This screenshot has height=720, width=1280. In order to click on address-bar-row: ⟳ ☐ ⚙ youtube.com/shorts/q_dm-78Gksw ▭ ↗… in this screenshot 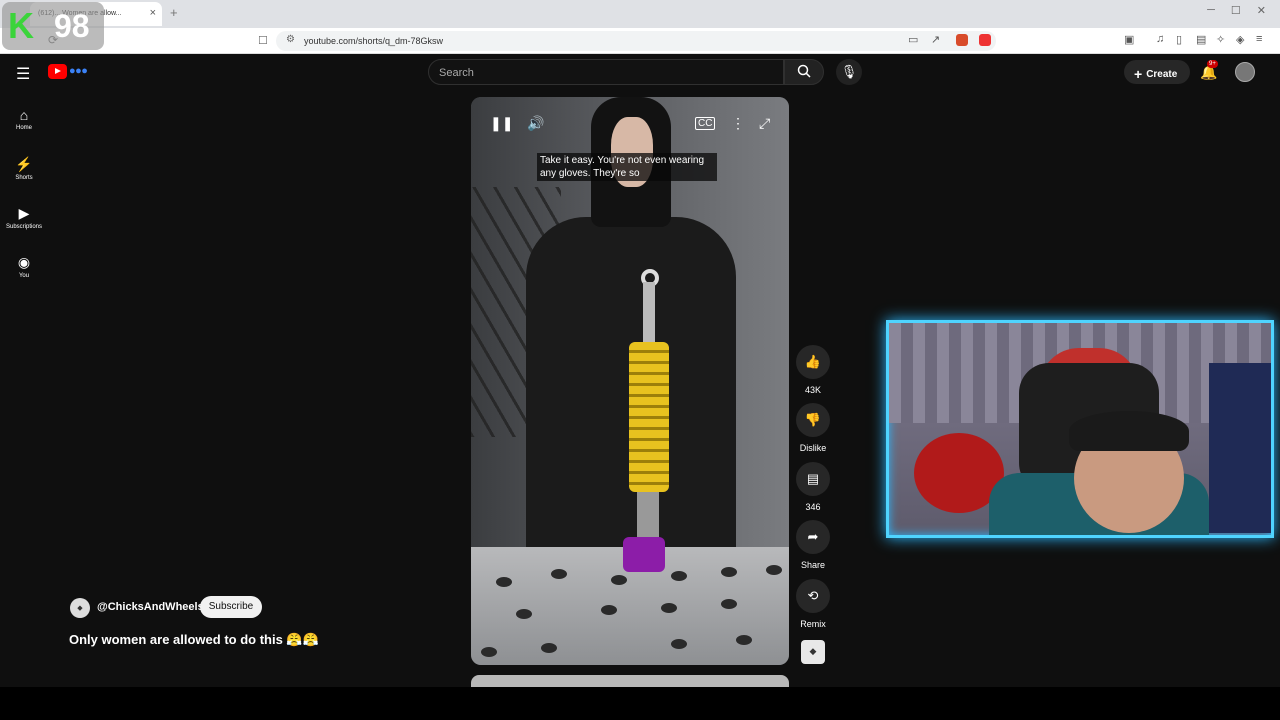, I will do `click(640, 41)`.